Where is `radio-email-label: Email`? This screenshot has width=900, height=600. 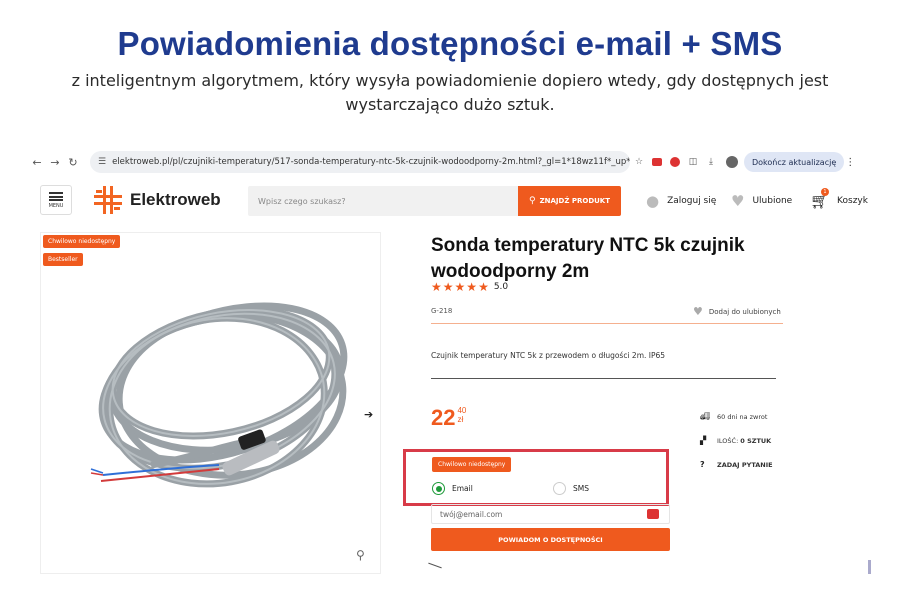
radio-email-label: Email is located at coordinates (462, 488).